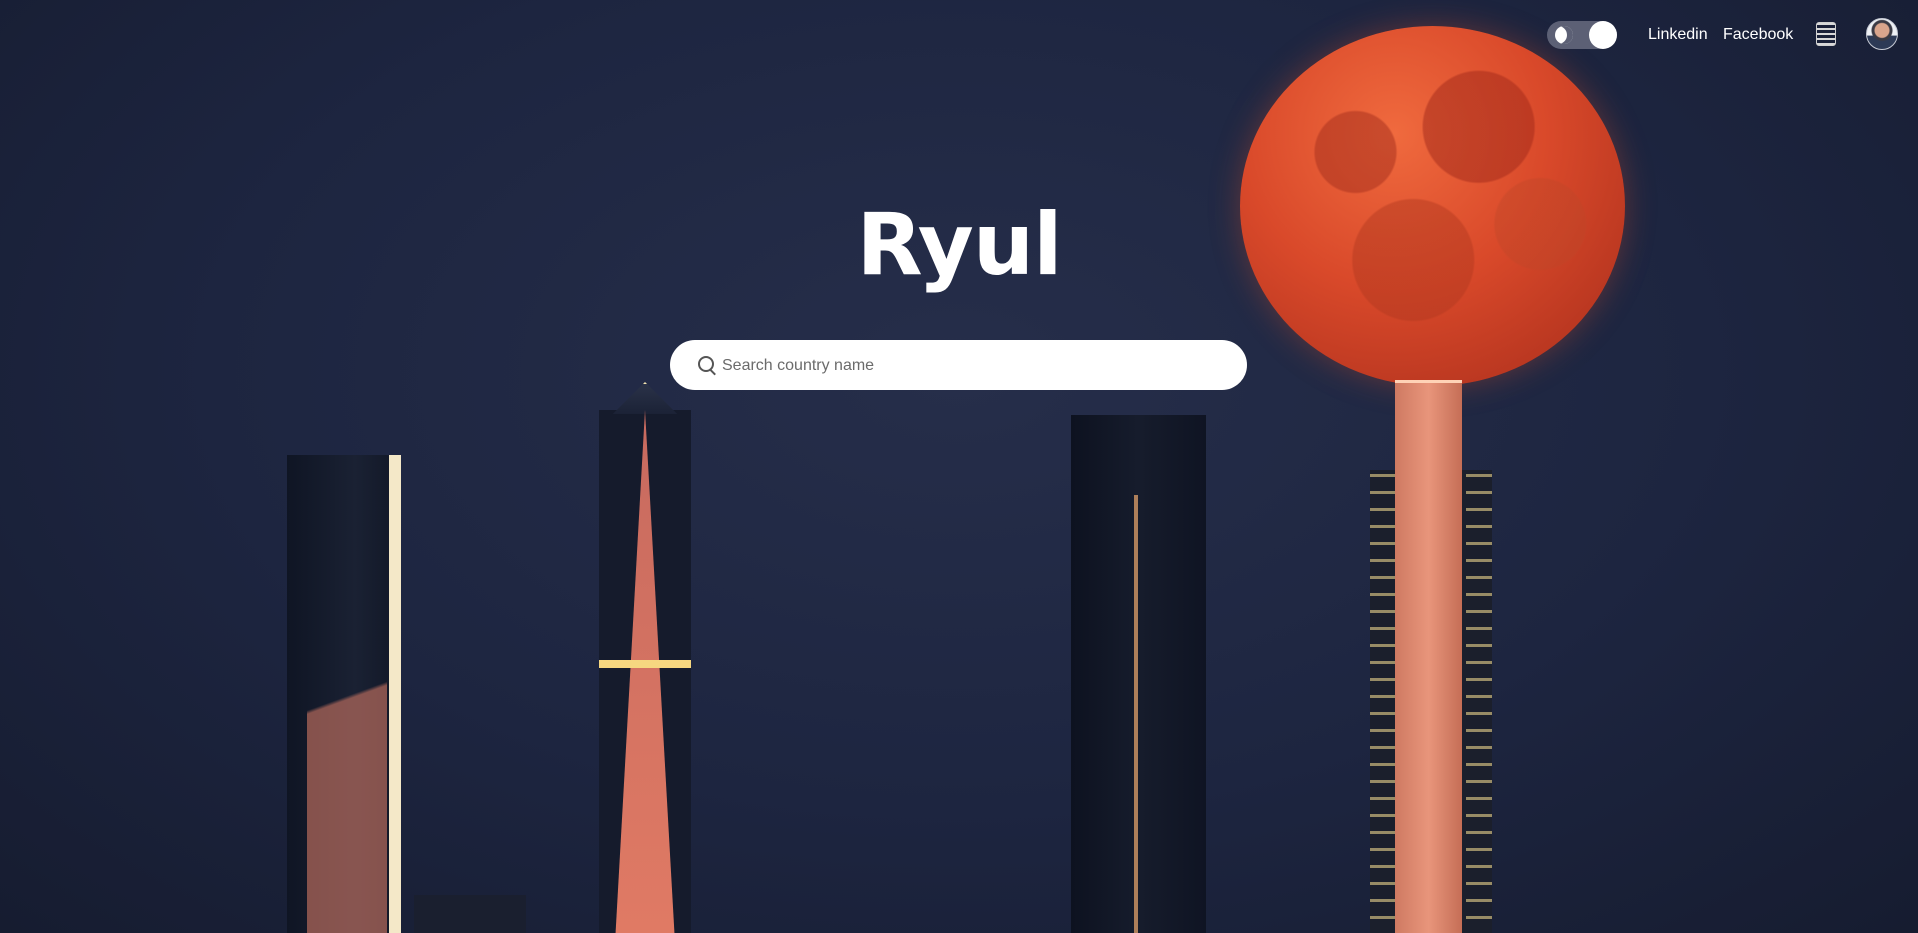  What do you see at coordinates (959, 245) in the screenshot?
I see `page-title: Ryul` at bounding box center [959, 245].